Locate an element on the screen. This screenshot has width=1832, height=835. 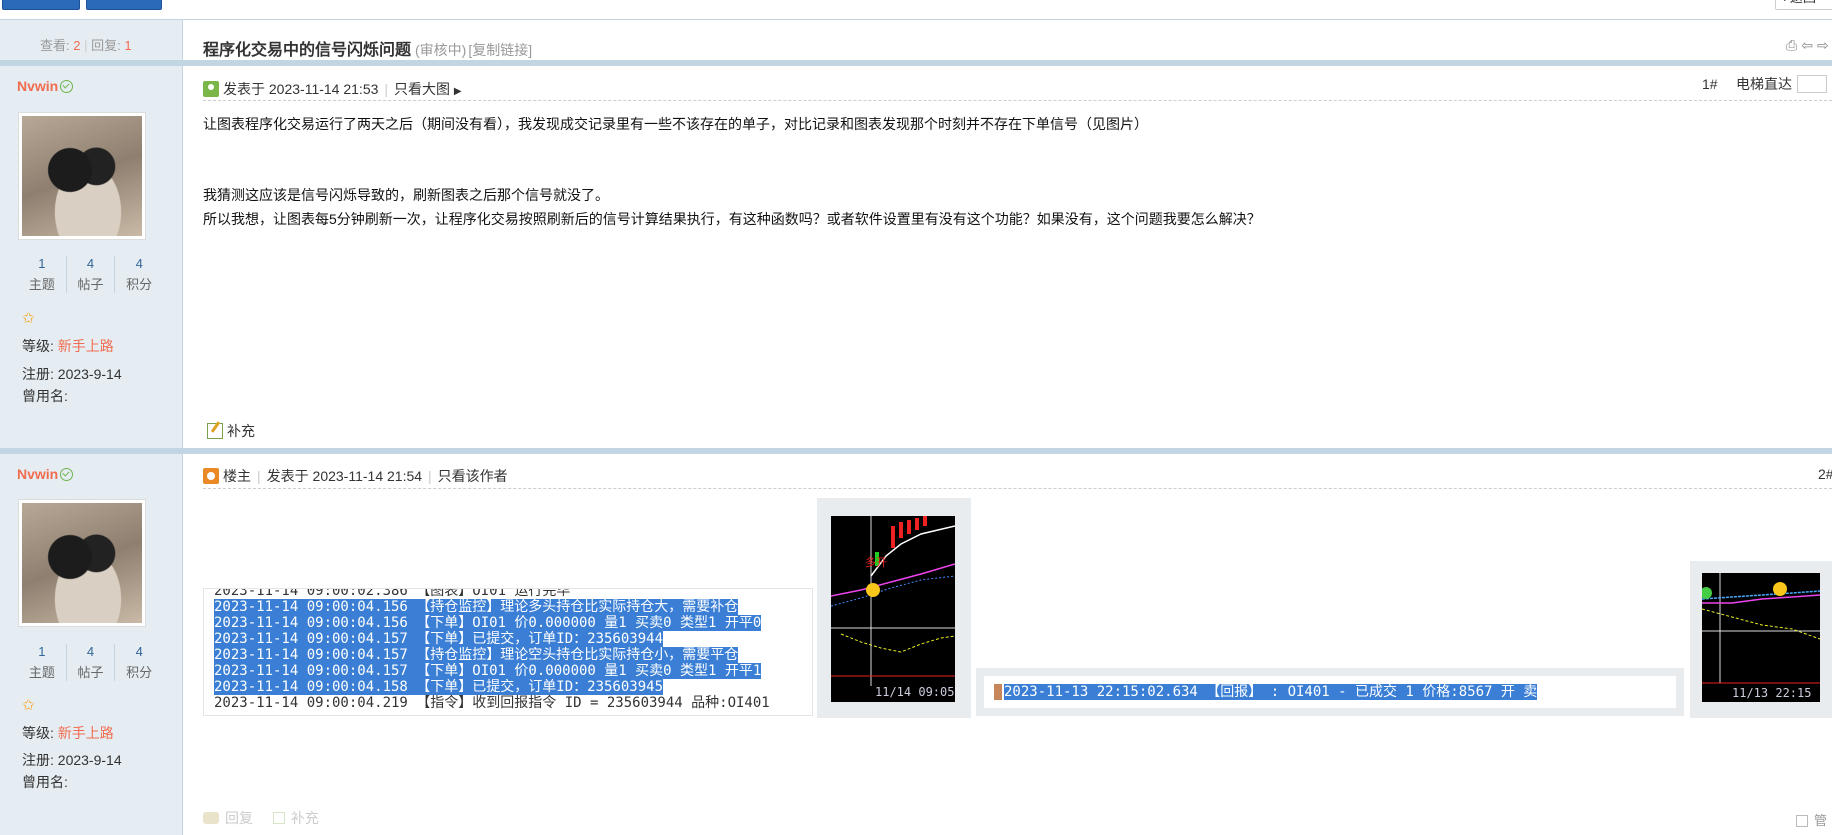
floor-number: 2# is located at coordinates (1825, 474).